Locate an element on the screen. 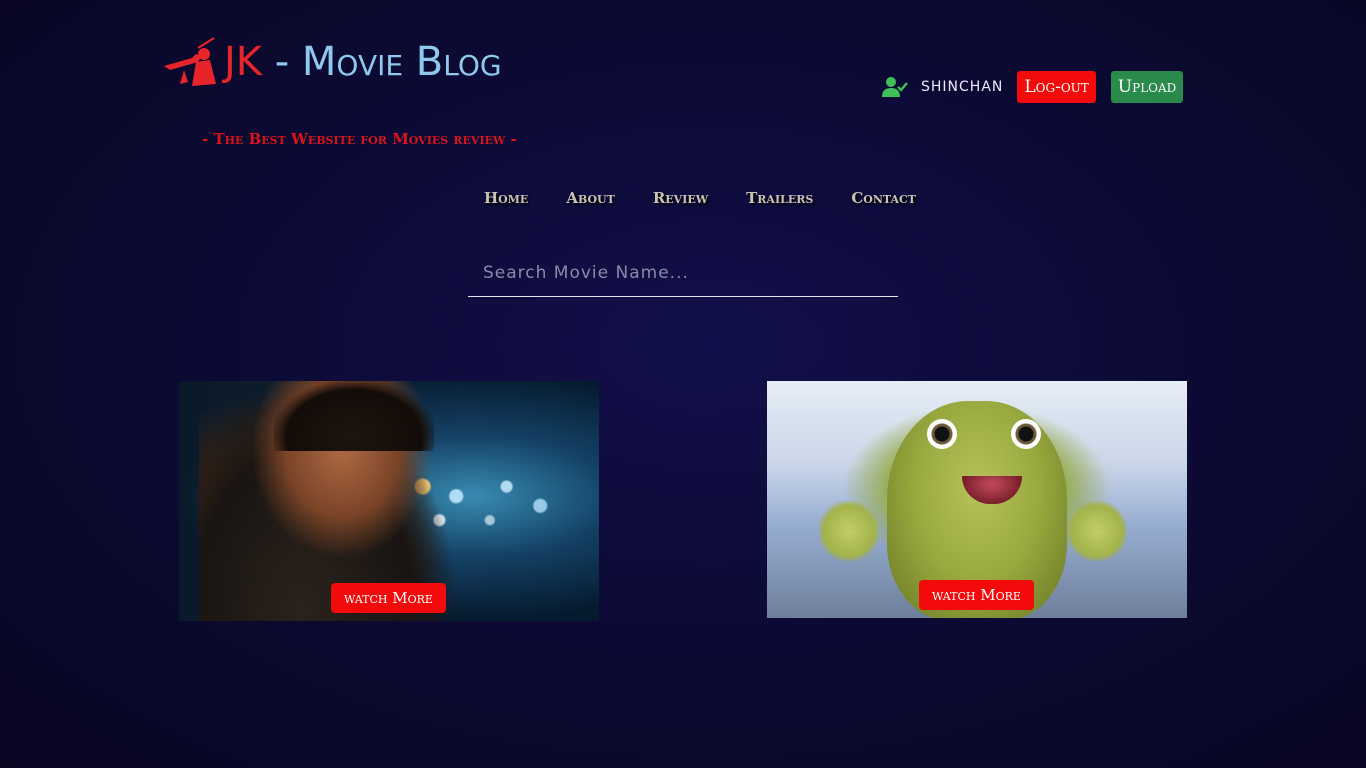 Image resolution: width=1366 pixels, height=768 pixels. nav-review: Review is located at coordinates (680, 198).